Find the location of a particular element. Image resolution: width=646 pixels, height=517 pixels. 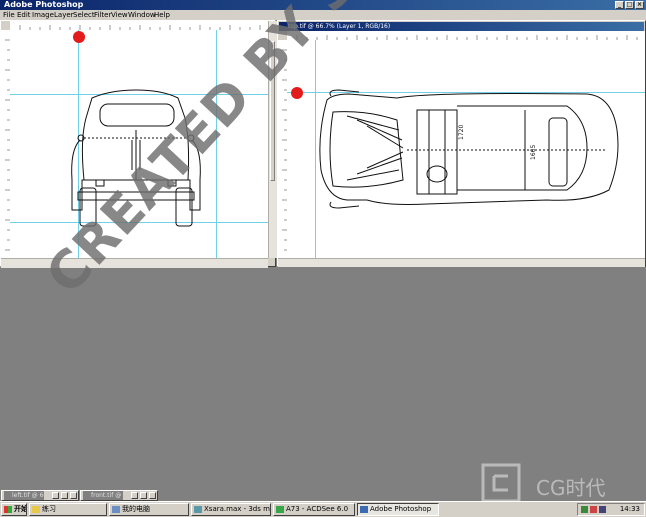

maximize-icon: □ is located at coordinates (629, 5).